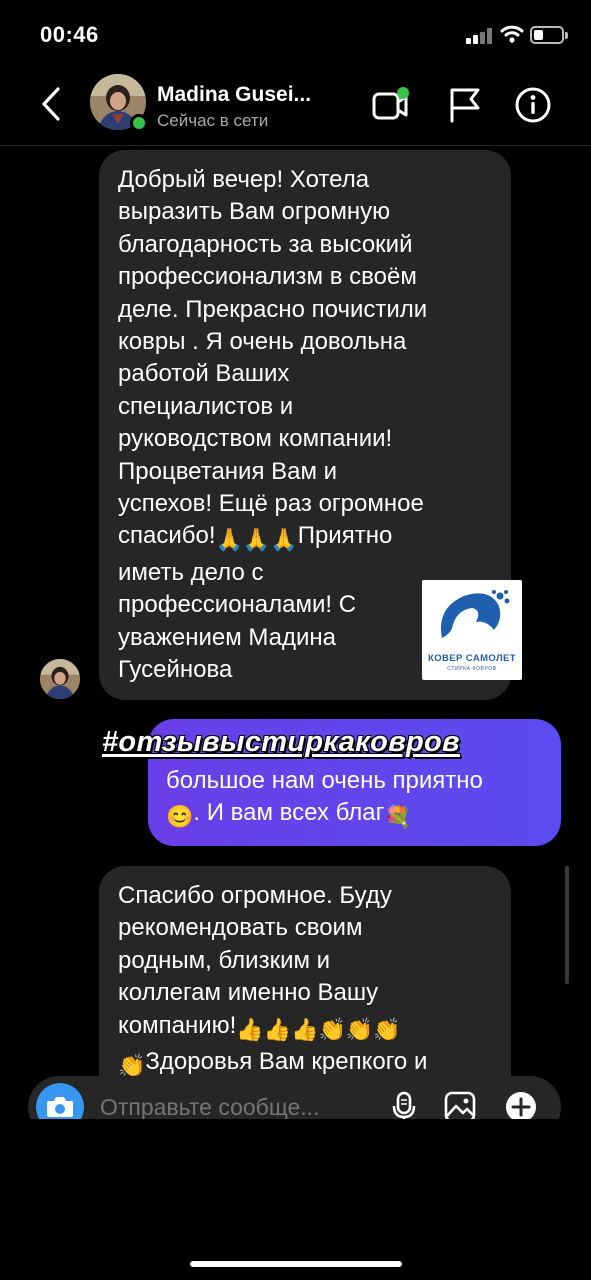  Describe the element at coordinates (324, 780) in the screenshot. I see `outgoing-text: большое нам очень приятно` at that location.